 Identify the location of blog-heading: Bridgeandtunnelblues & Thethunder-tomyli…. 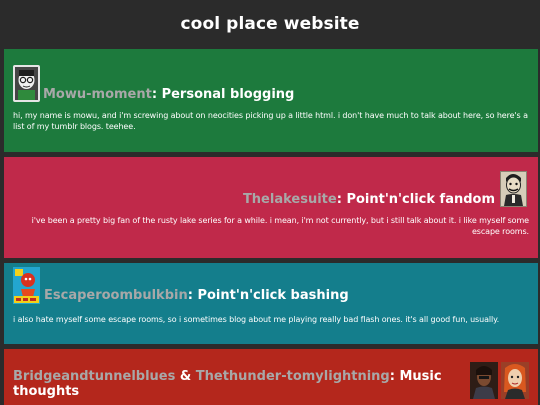
(239, 384).